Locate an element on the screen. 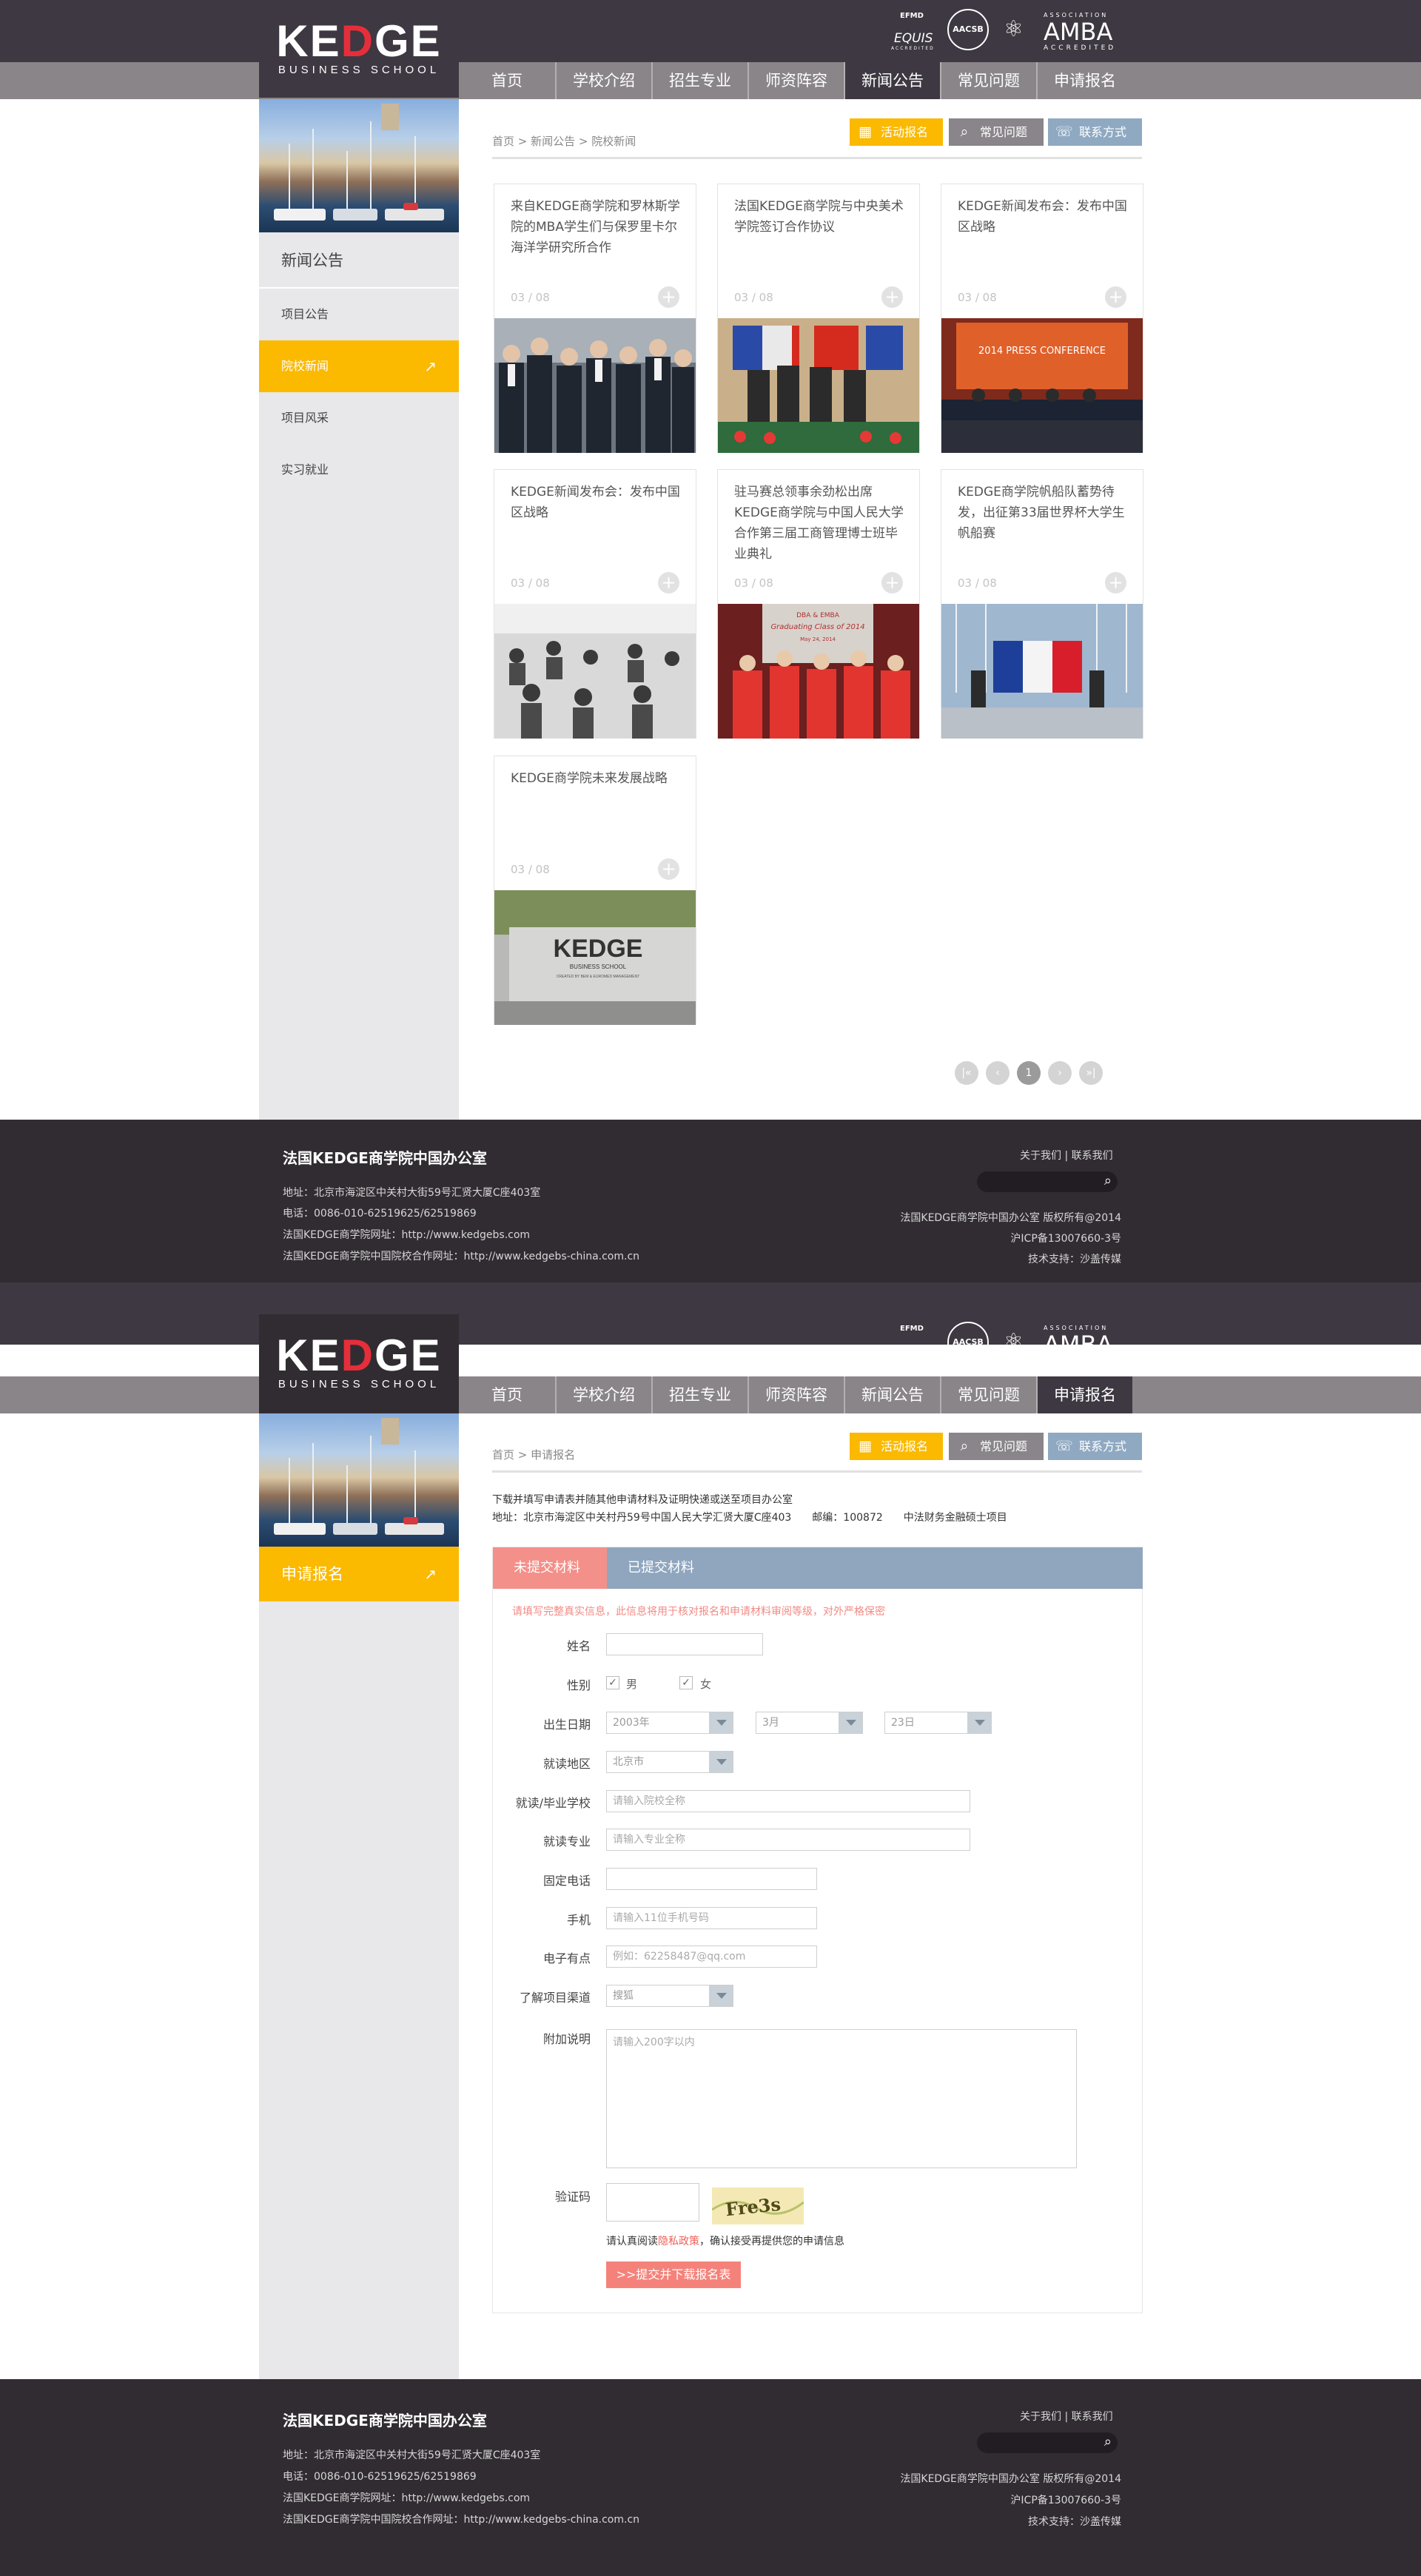  submit-download-button: >>提交并下载报名表 is located at coordinates (673, 2274).